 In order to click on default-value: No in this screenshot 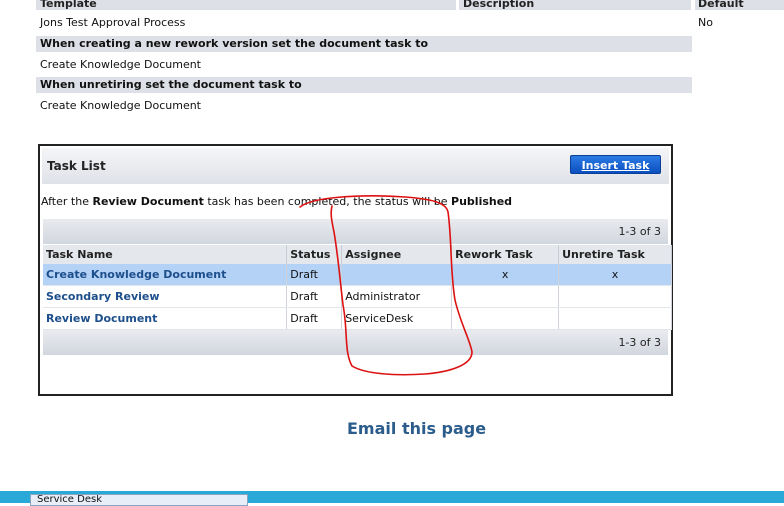, I will do `click(705, 22)`.